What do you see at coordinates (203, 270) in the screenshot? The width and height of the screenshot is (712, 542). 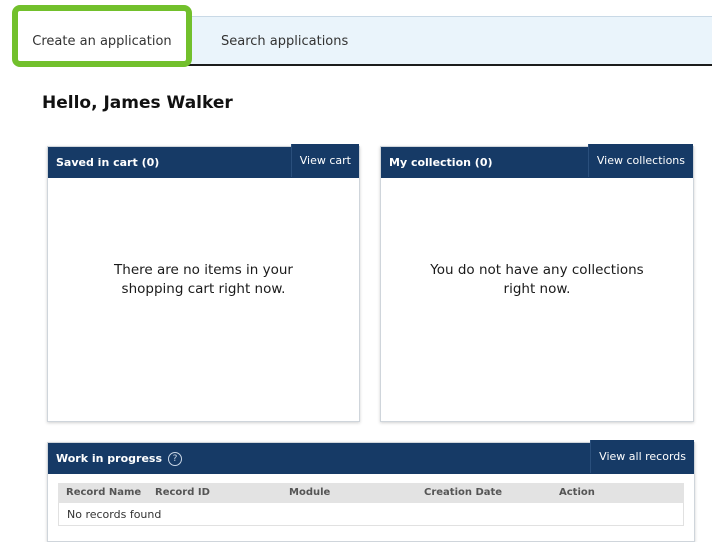 I see `cart-empty-line1: There are no items in your` at bounding box center [203, 270].